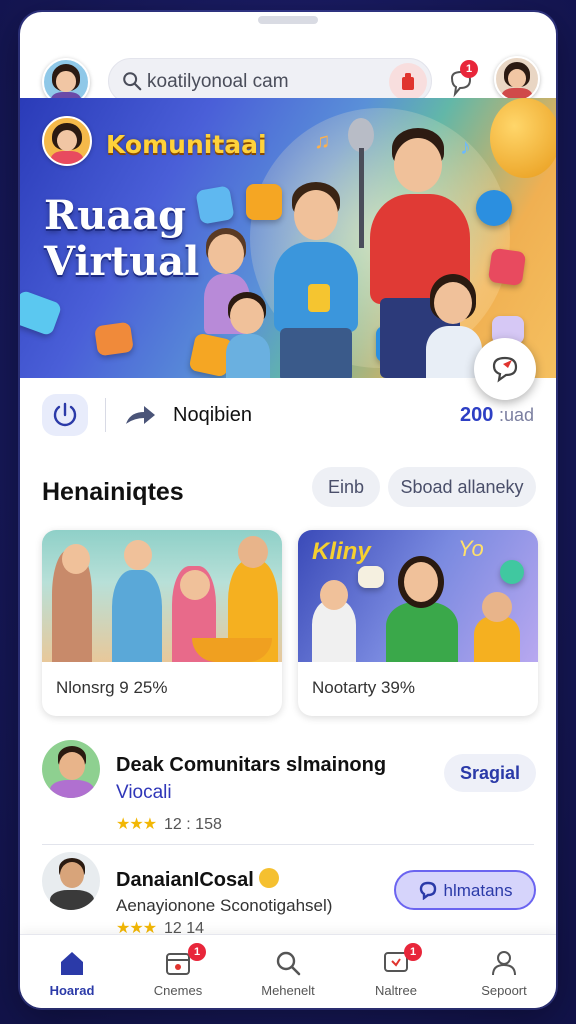 Image resolution: width=576 pixels, height=1024 pixels. Describe the element at coordinates (507, 267) in the screenshot. I see `image-tile-icon` at that location.